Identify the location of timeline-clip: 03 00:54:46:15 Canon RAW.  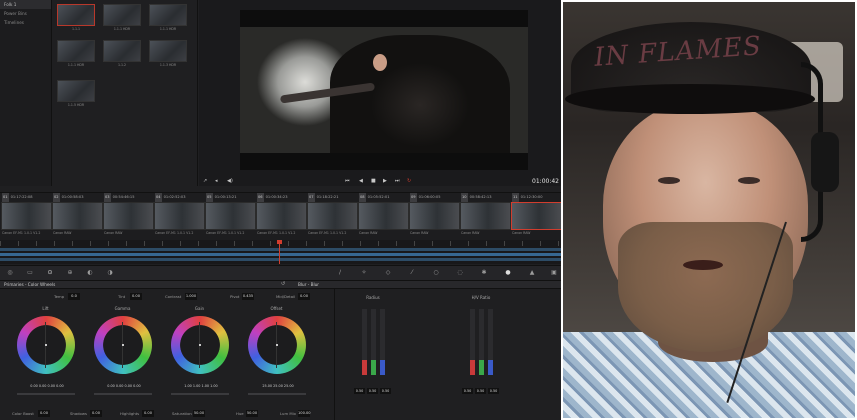
(128, 217).